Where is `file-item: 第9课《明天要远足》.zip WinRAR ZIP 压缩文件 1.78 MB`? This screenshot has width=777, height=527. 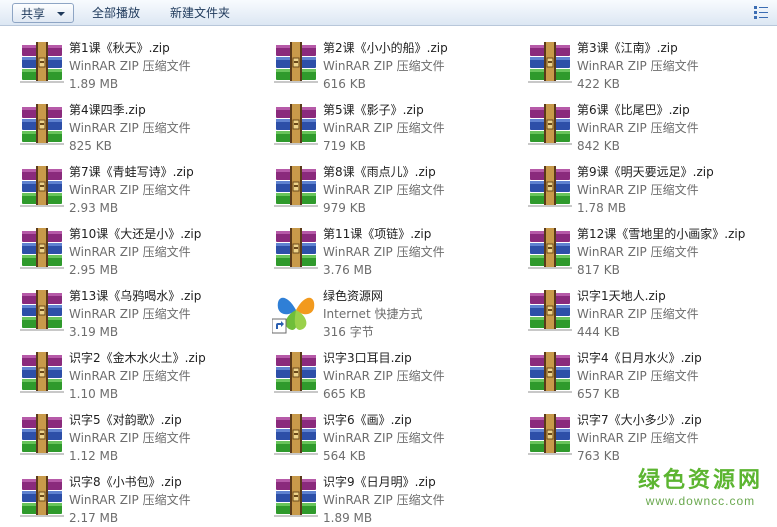 file-item: 第9课《明天要远足》.zip WinRAR ZIP 压缩文件 1.78 MB is located at coordinates (651, 188).